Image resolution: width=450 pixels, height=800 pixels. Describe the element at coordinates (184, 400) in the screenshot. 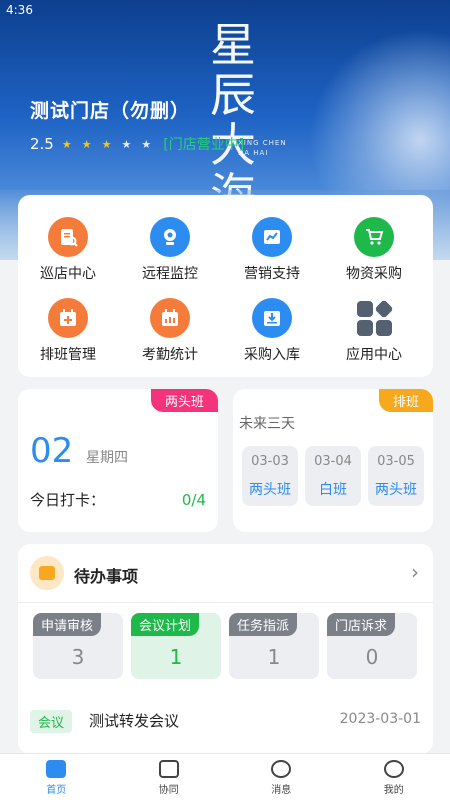

I see `shift-type-badge: 两头班` at that location.